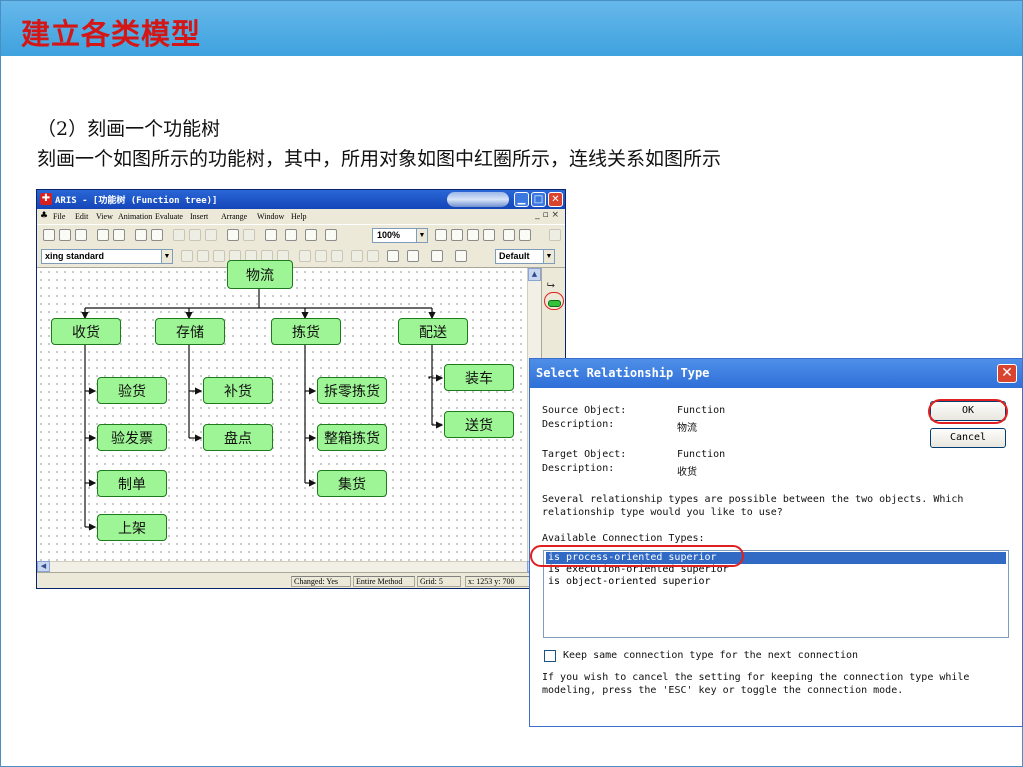  What do you see at coordinates (195, 235) in the screenshot?
I see `copy-icon` at bounding box center [195, 235].